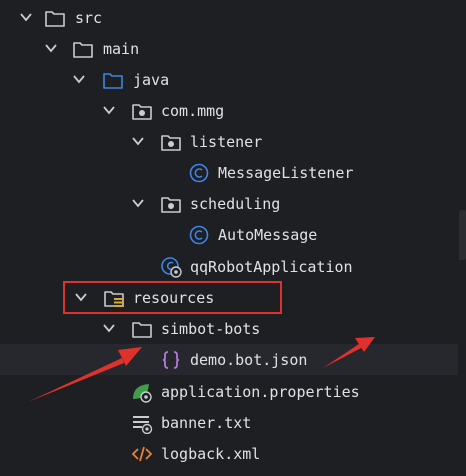 Image resolution: width=466 pixels, height=476 pixels. What do you see at coordinates (349, 352) in the screenshot?
I see `annotation-arrow-right` at bounding box center [349, 352].